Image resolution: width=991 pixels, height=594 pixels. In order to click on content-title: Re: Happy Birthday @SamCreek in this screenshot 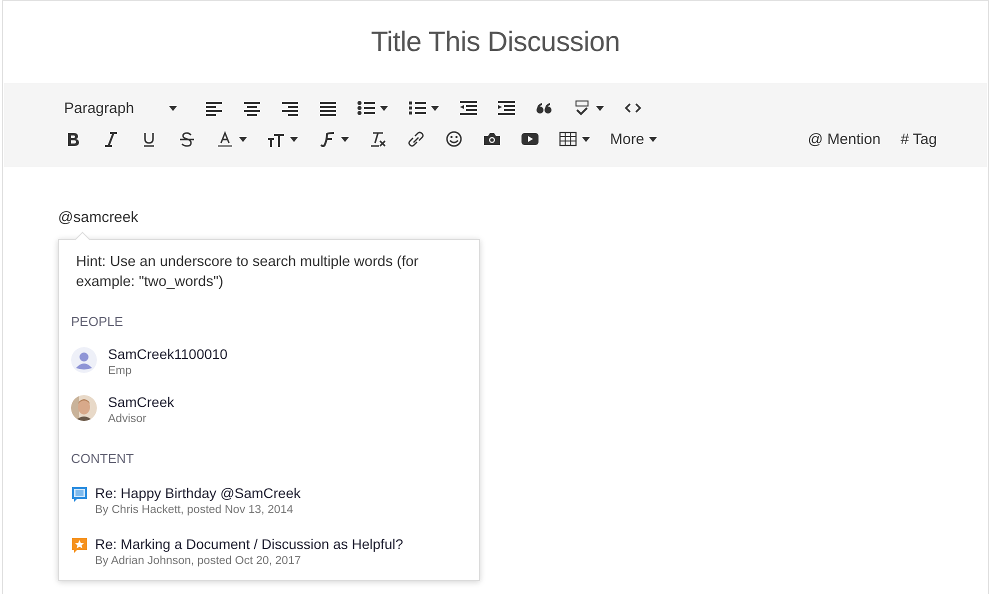, I will do `click(198, 493)`.